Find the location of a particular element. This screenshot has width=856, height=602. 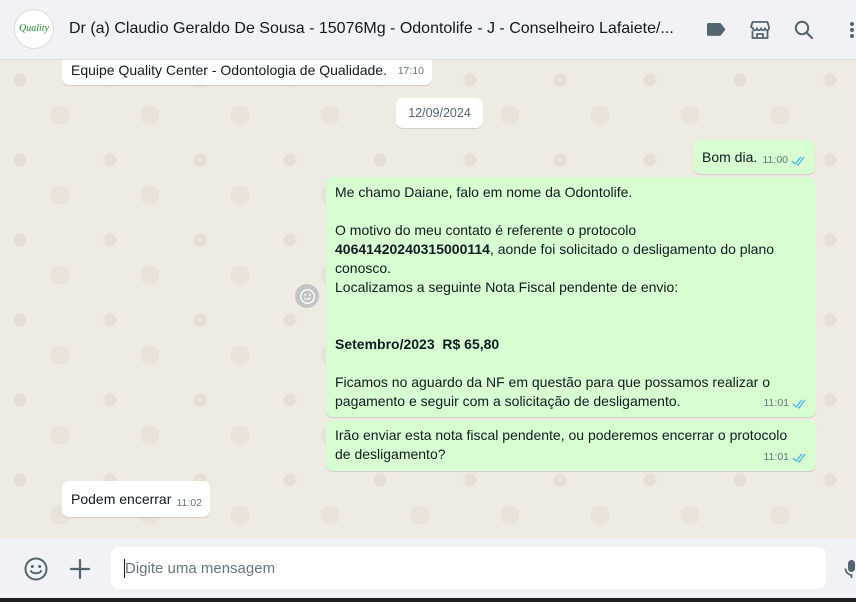

message-meta: 11:02 is located at coordinates (190, 503).